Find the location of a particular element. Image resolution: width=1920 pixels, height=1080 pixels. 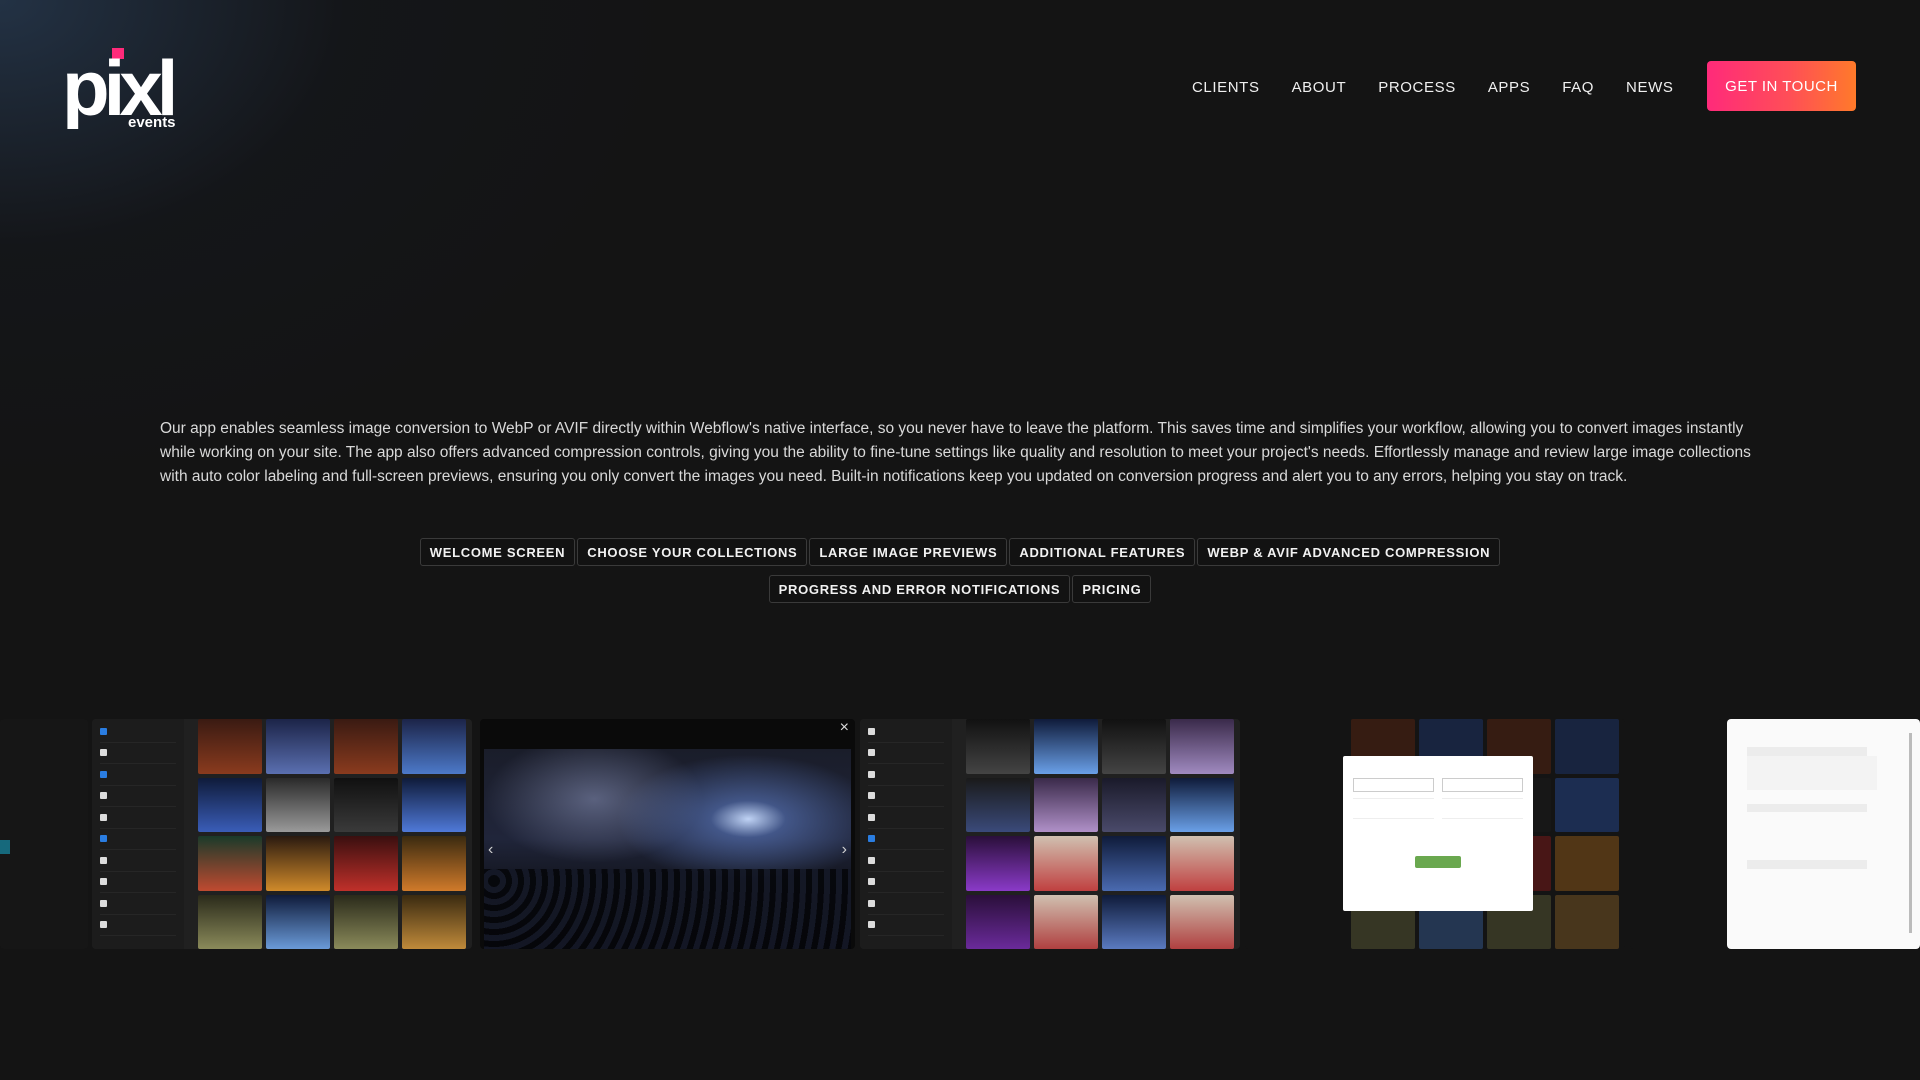

welcome-accent-mark is located at coordinates (5, 847).